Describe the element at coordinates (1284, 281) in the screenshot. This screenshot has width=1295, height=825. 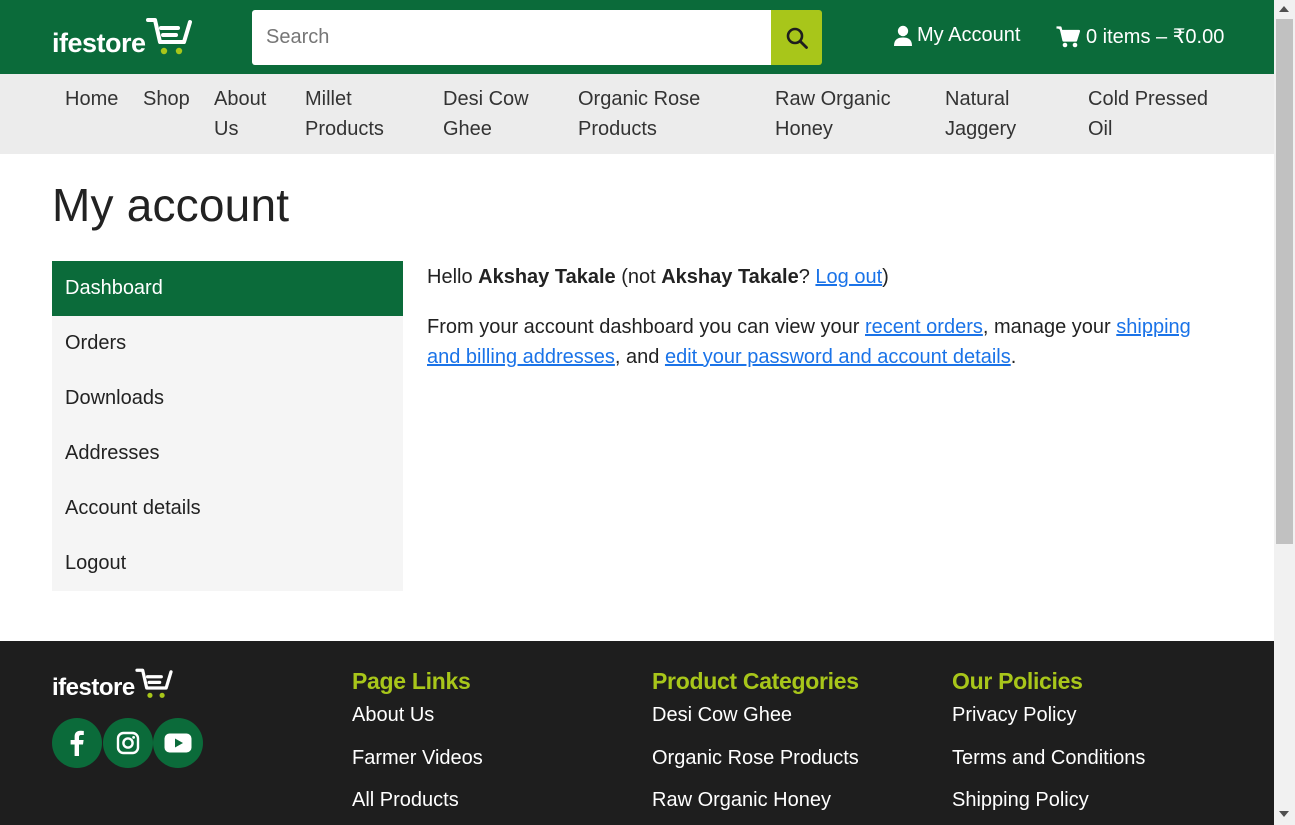
I see `scrollbar-thumb` at that location.